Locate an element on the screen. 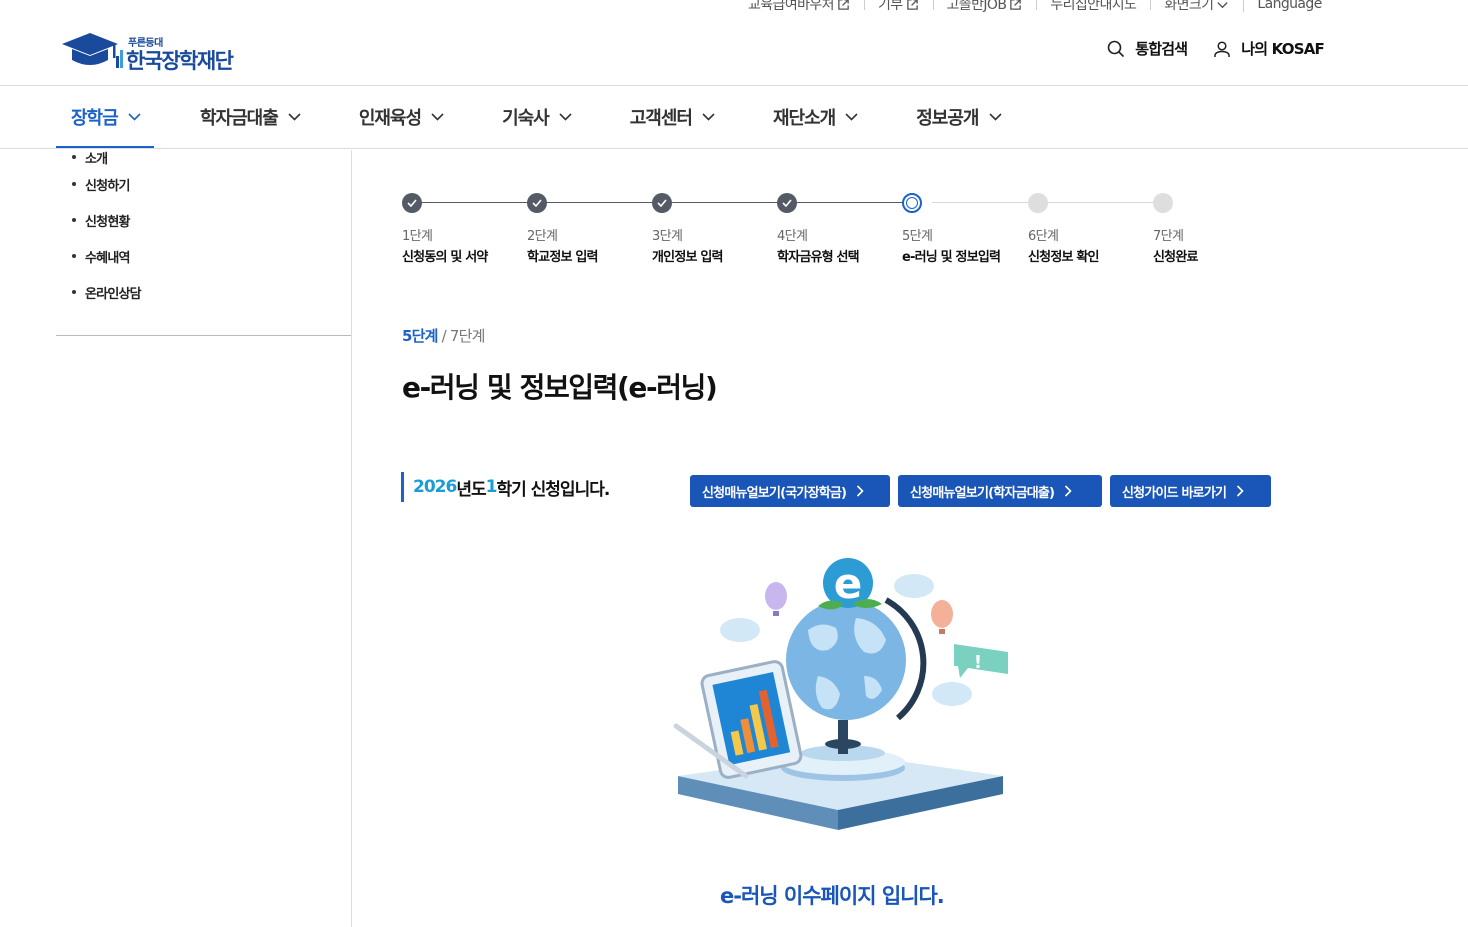 Image resolution: width=1468 pixels, height=927 pixels. side-nav-item-consult: 온라인상담 is located at coordinates (203, 292).